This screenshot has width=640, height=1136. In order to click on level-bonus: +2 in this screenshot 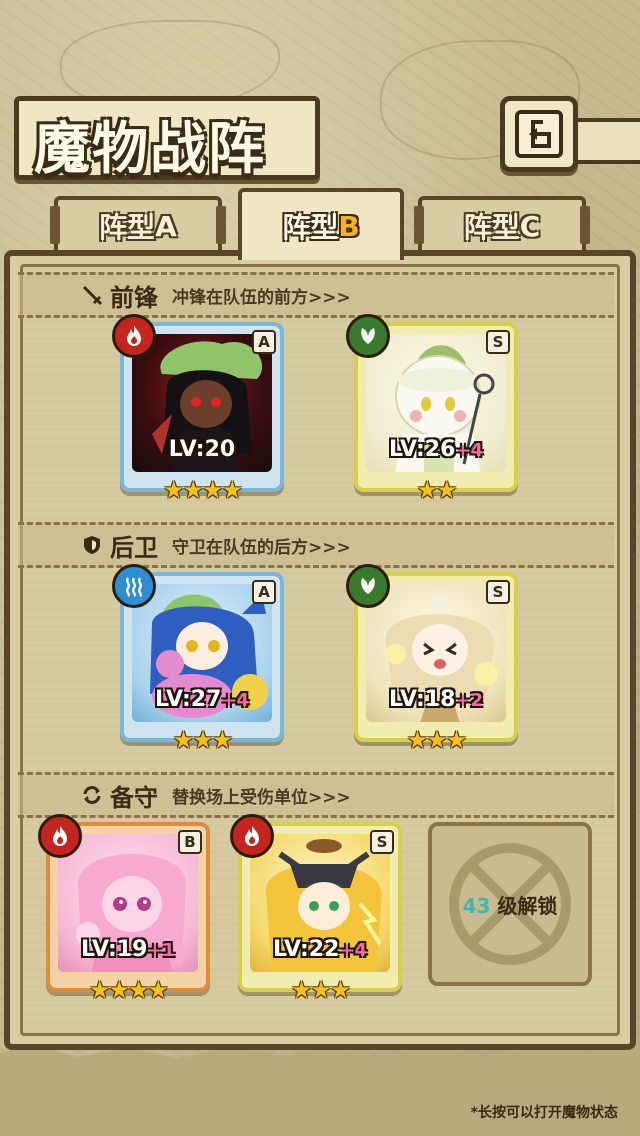, I will do `click(469, 700)`.